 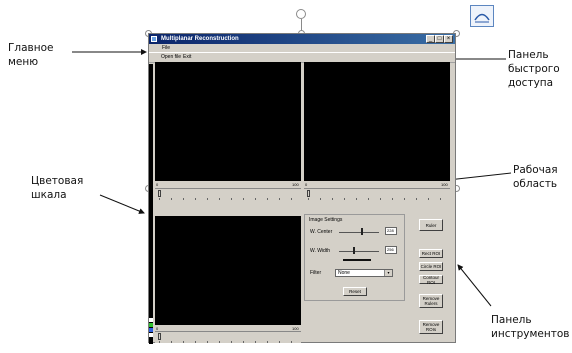 I want to click on arrow-color-scale, so click(x=122, y=204).